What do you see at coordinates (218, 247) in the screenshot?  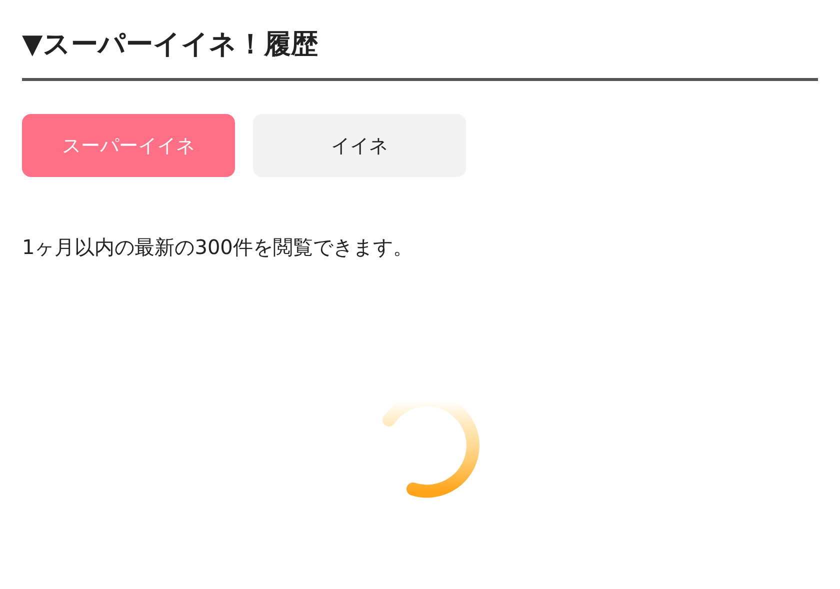 I see `notice-text: 1ヶ月以内の最新の300件を閲覧できます。` at bounding box center [218, 247].